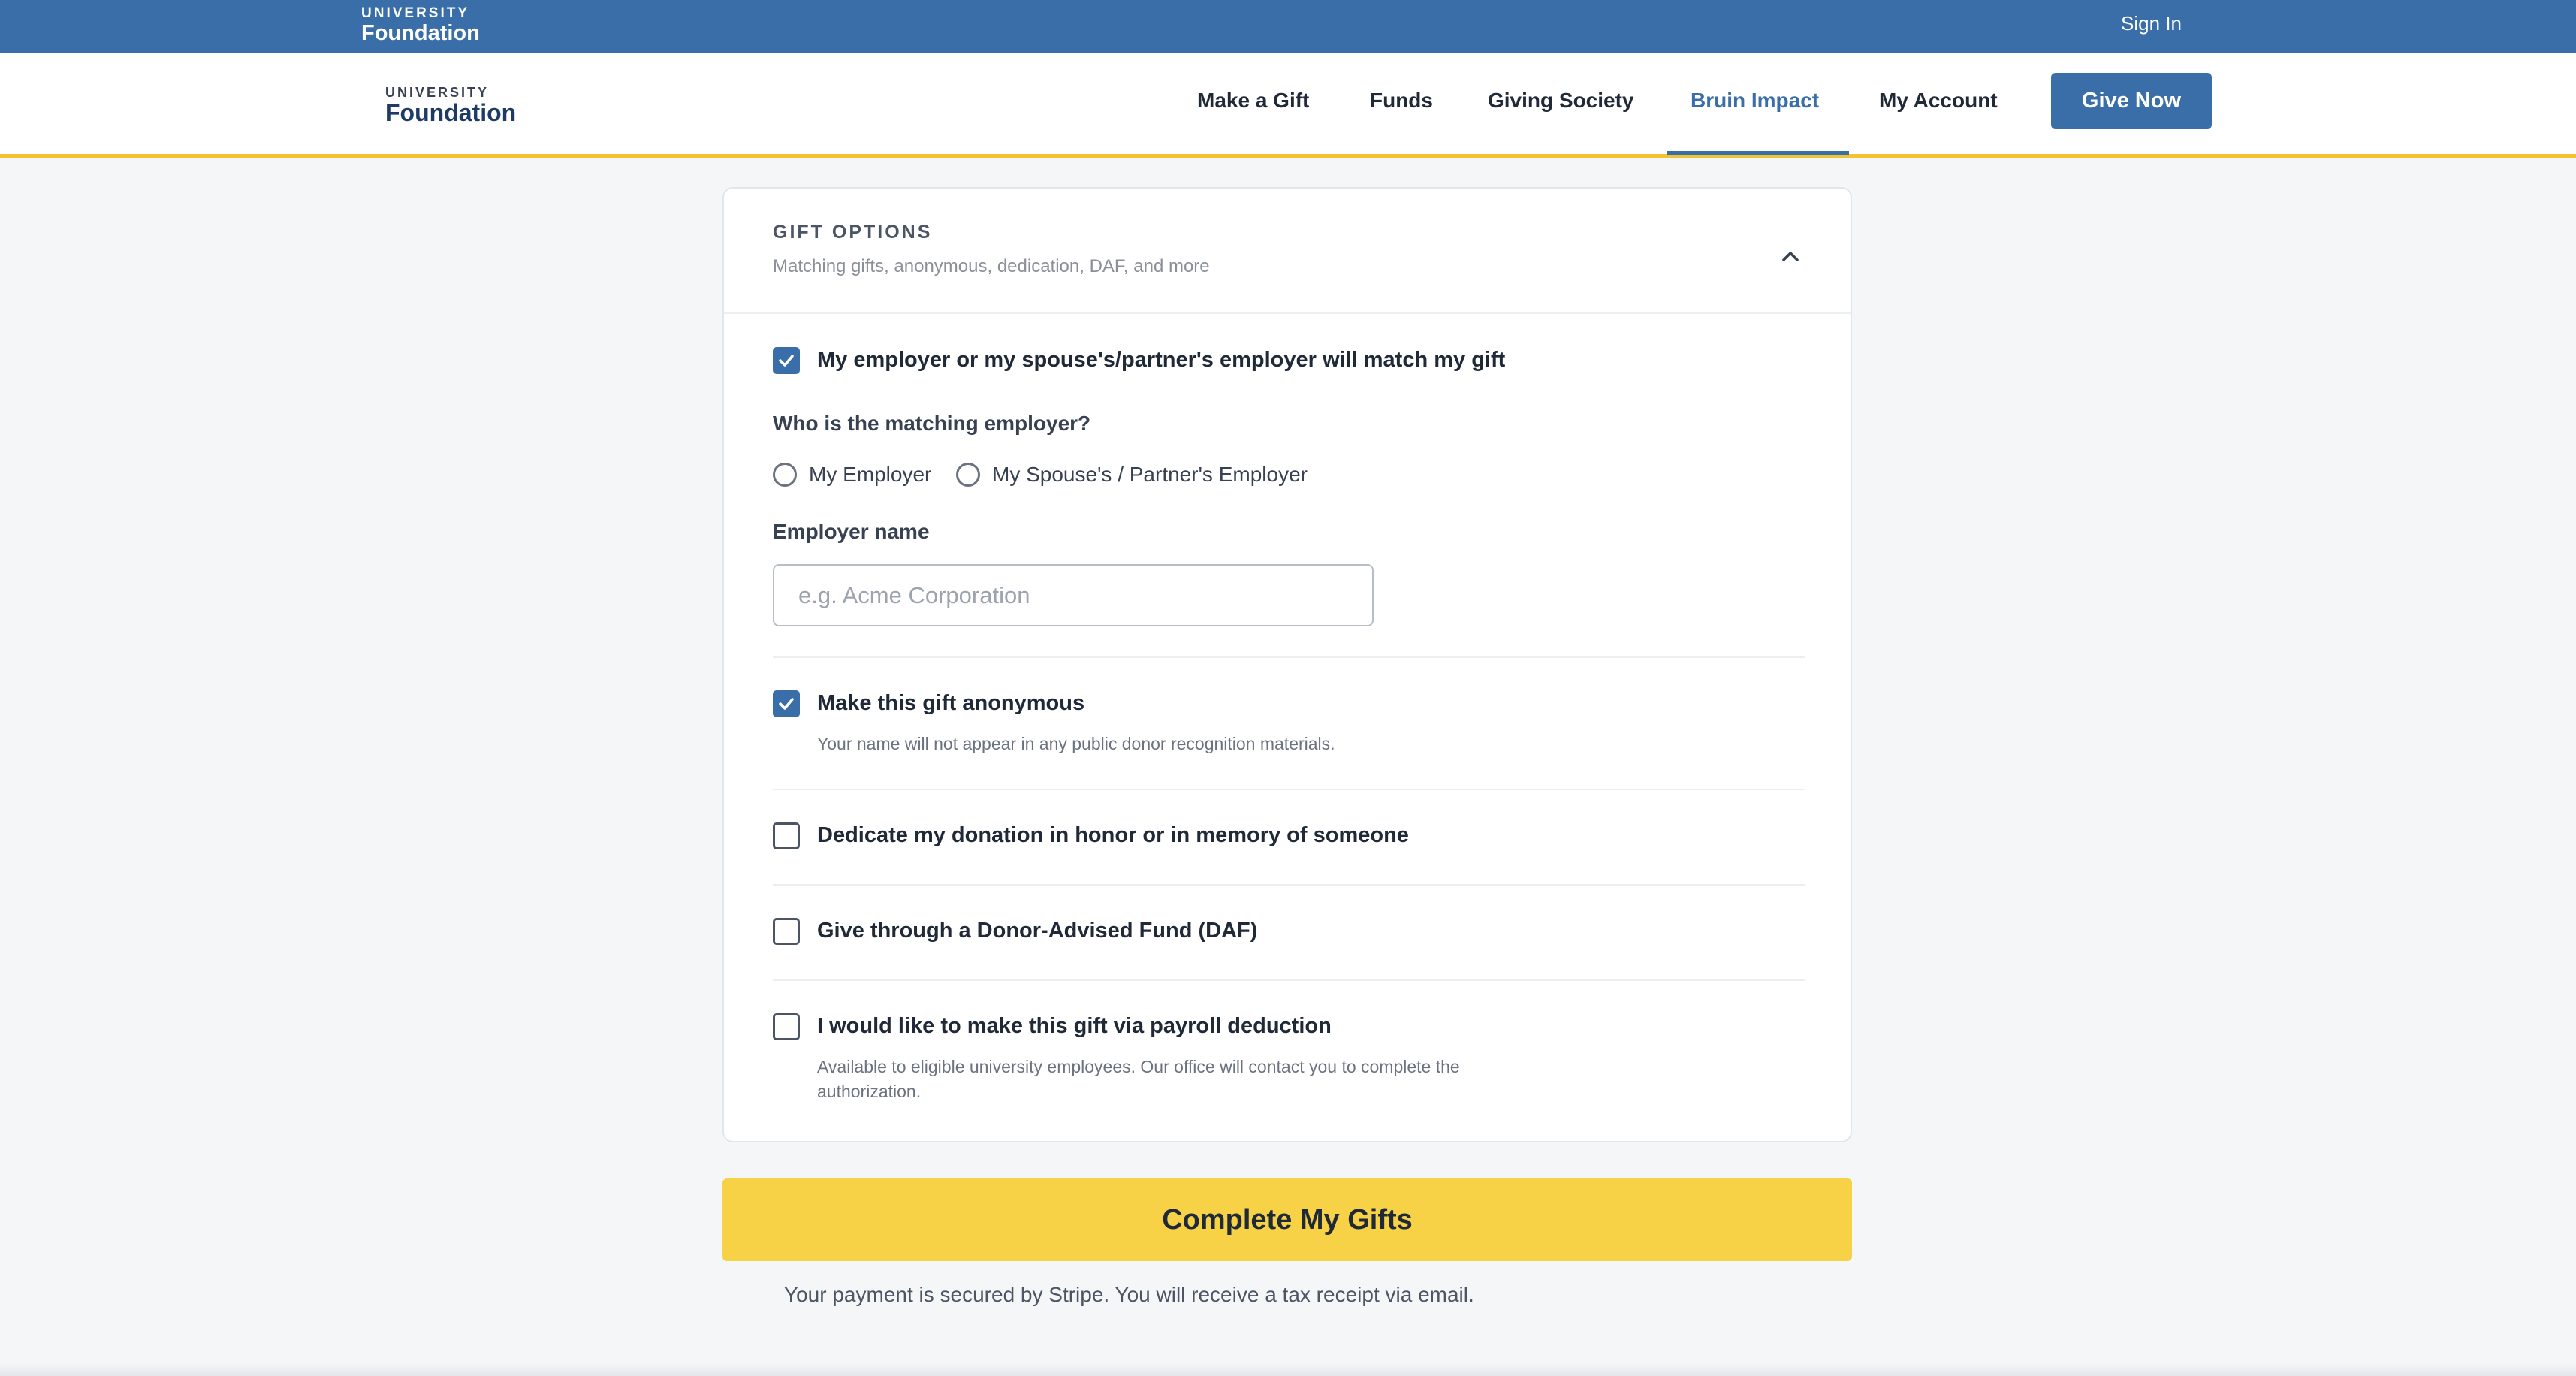 This screenshot has height=1376, width=2576. I want to click on dedicate-checkbox, so click(786, 835).